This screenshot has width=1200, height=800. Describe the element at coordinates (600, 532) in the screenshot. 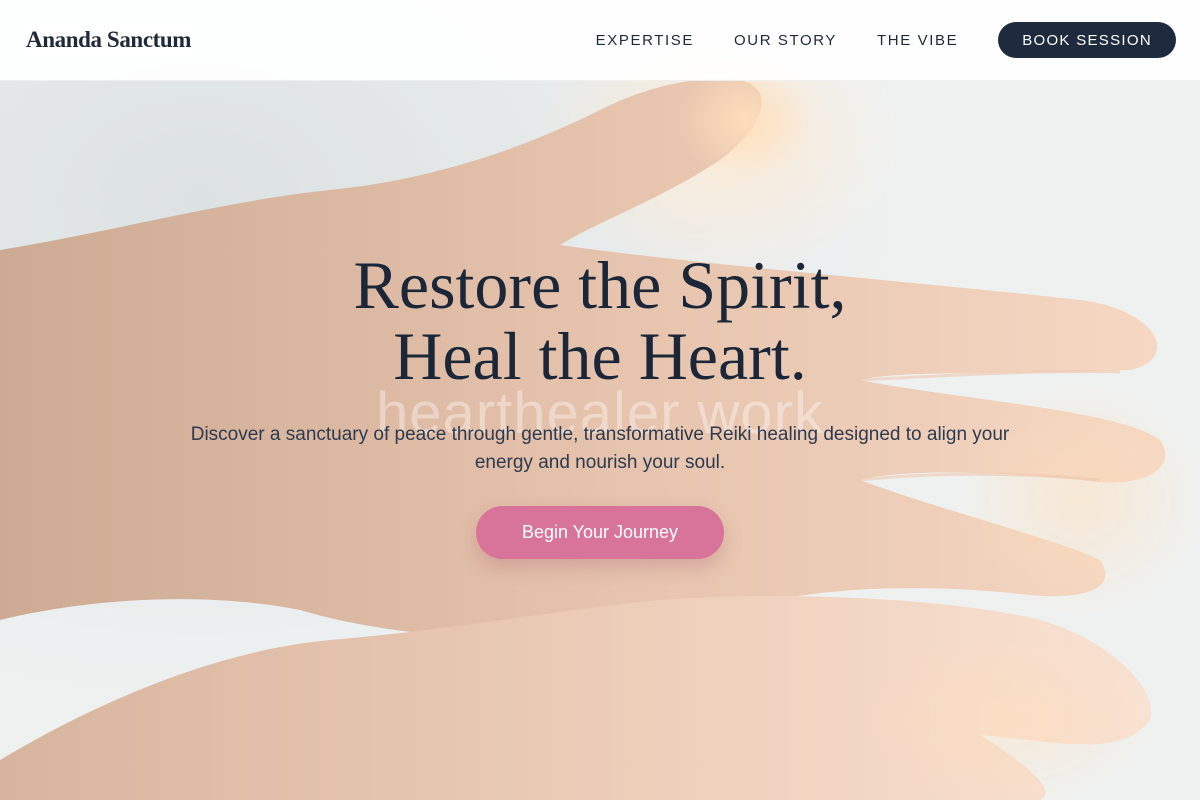

I see `begin-journey-button: Begin Your Journey` at that location.